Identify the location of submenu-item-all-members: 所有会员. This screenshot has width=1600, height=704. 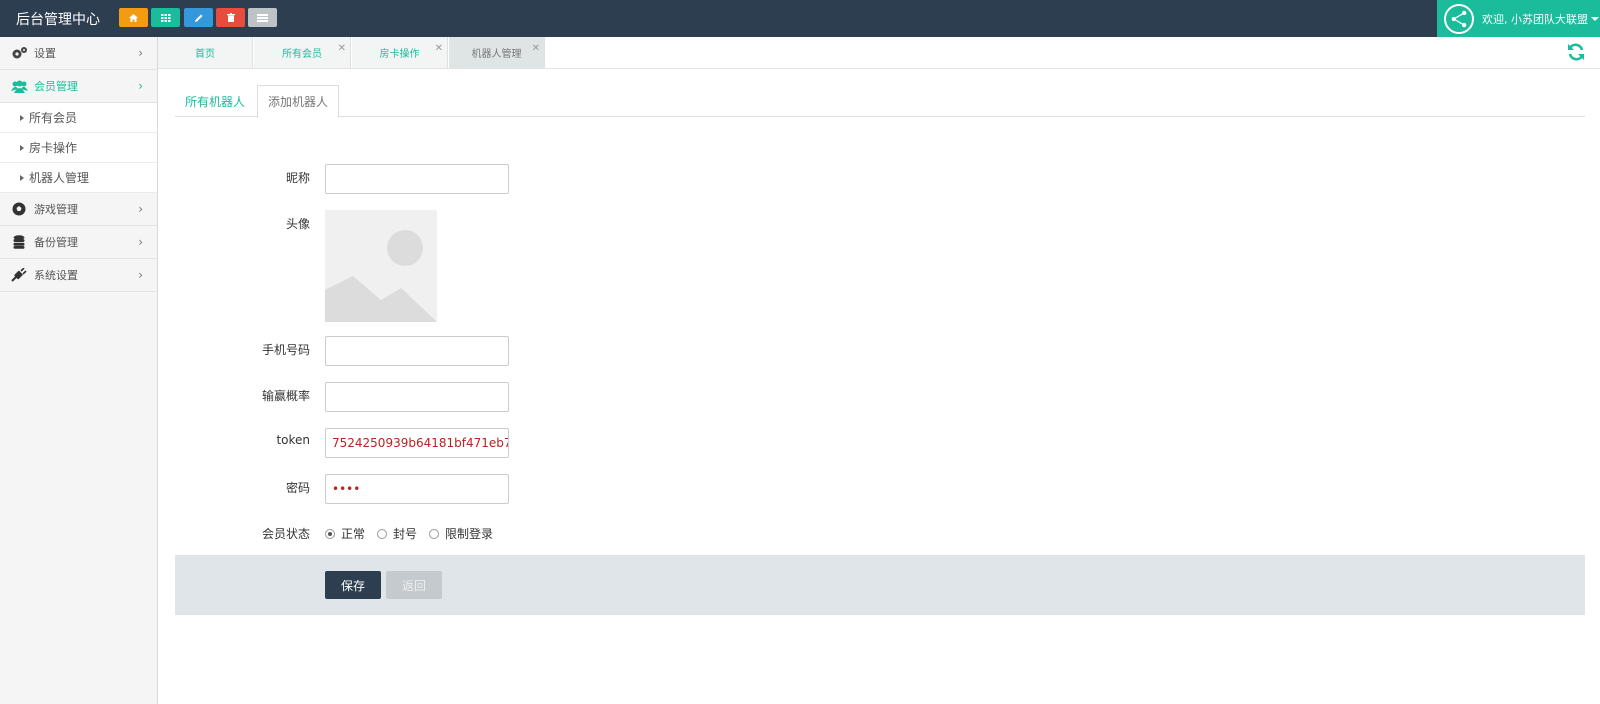
(78, 118).